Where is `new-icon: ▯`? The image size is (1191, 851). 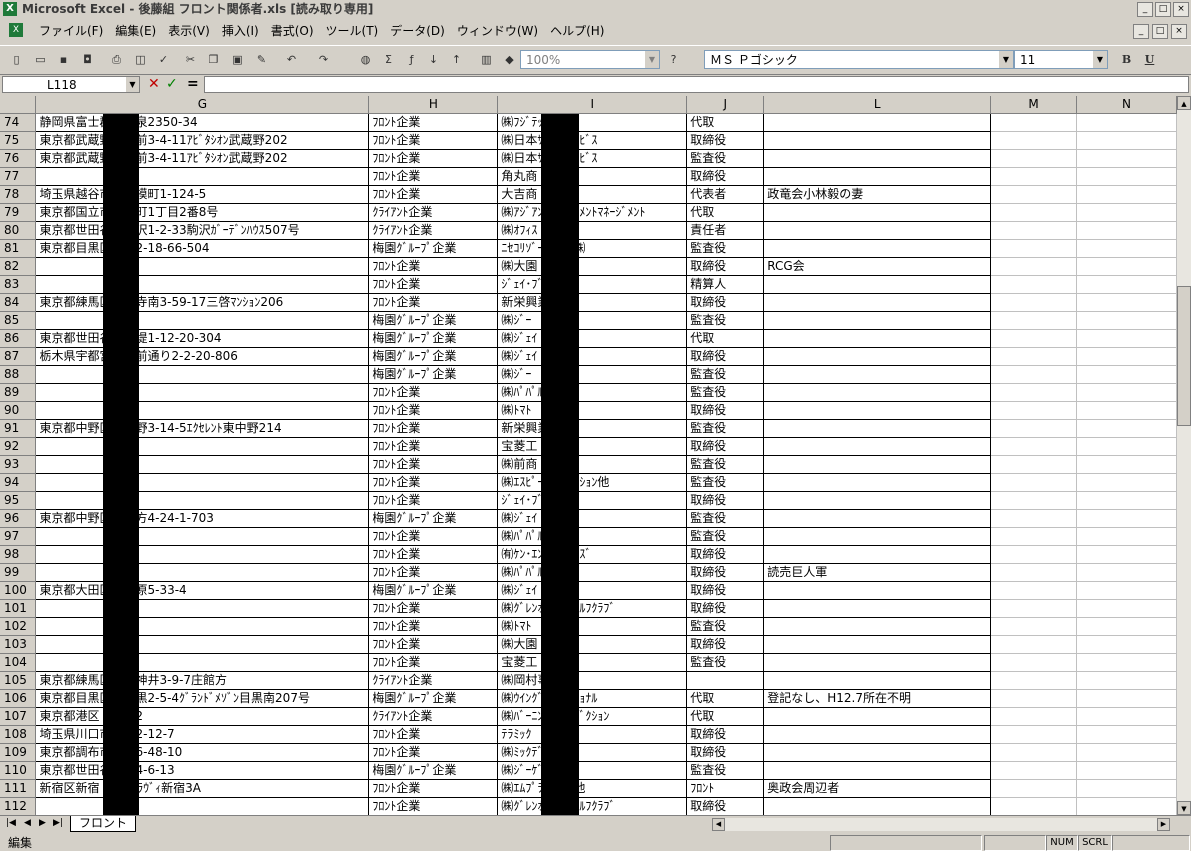
new-icon: ▯ is located at coordinates (16, 59).